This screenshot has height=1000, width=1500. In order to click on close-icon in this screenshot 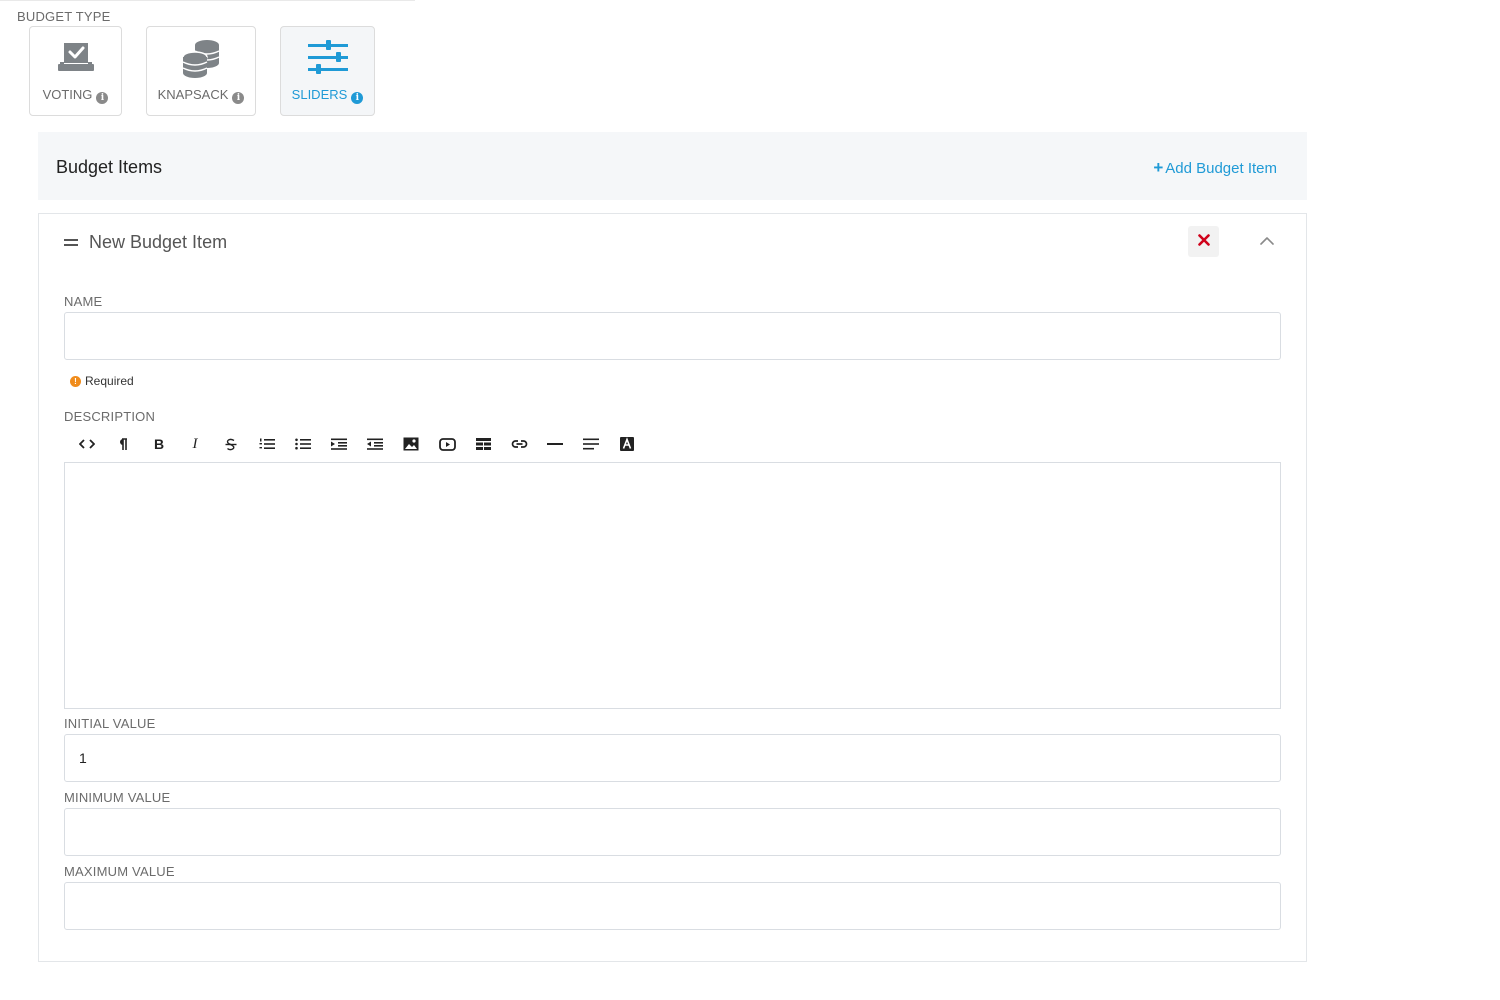, I will do `click(1203, 242)`.